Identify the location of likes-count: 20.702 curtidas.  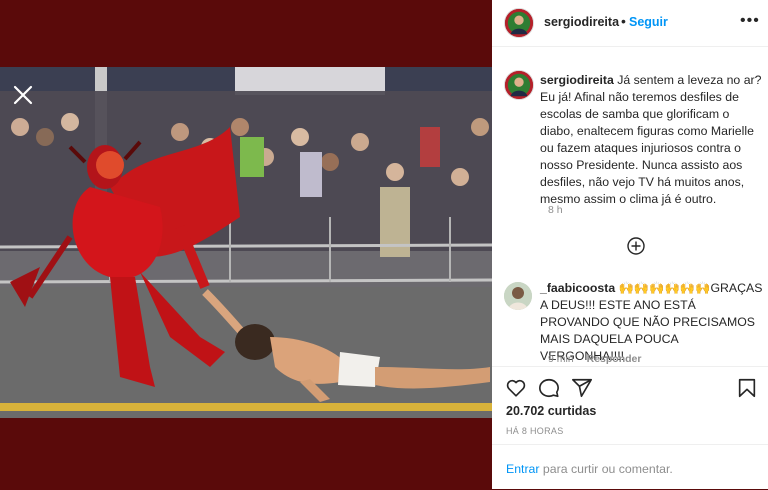
(551, 411).